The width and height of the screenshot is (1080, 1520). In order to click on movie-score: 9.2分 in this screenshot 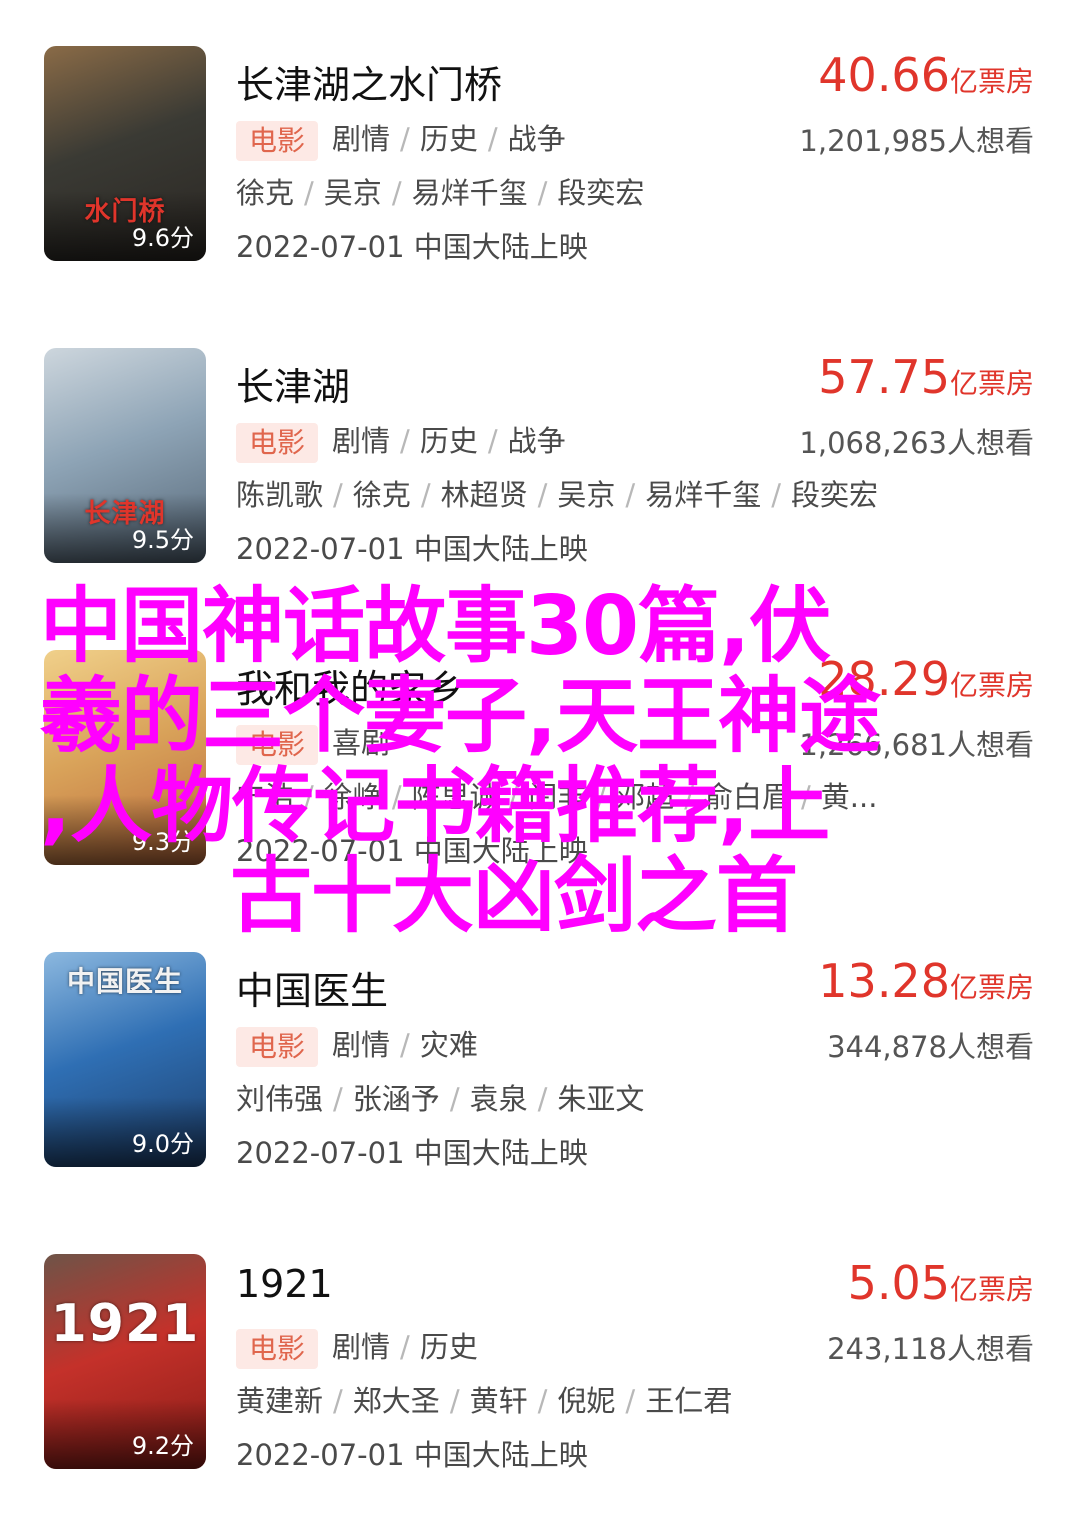, I will do `click(162, 1446)`.